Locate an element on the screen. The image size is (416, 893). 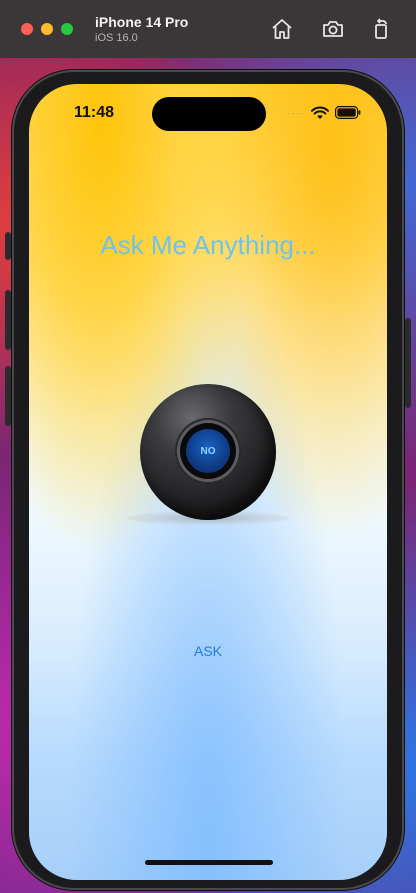
ball-body: NO is located at coordinates (208, 452).